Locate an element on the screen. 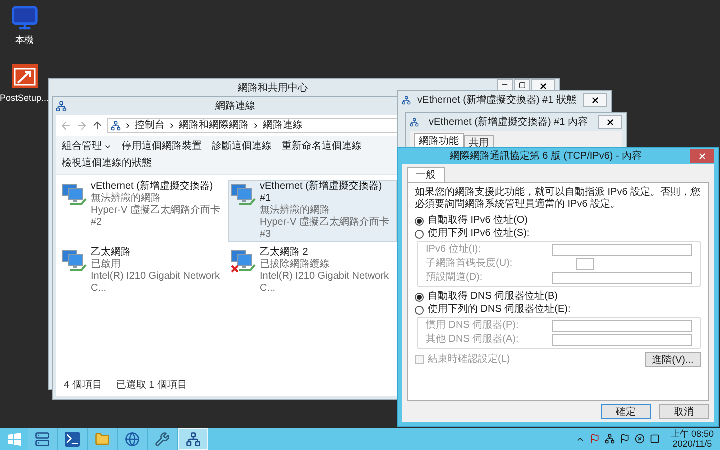  folder-icon is located at coordinates (102, 439).